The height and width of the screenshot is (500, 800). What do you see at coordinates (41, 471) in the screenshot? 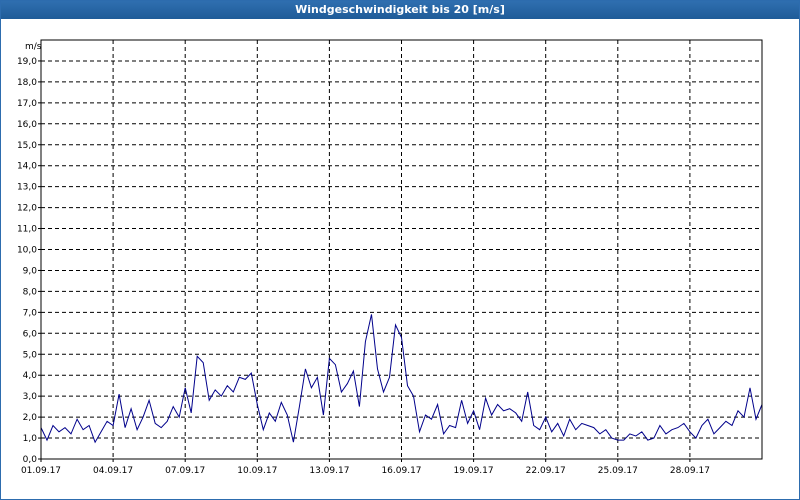
I see `x-tick-label: 01.09.17` at bounding box center [41, 471].